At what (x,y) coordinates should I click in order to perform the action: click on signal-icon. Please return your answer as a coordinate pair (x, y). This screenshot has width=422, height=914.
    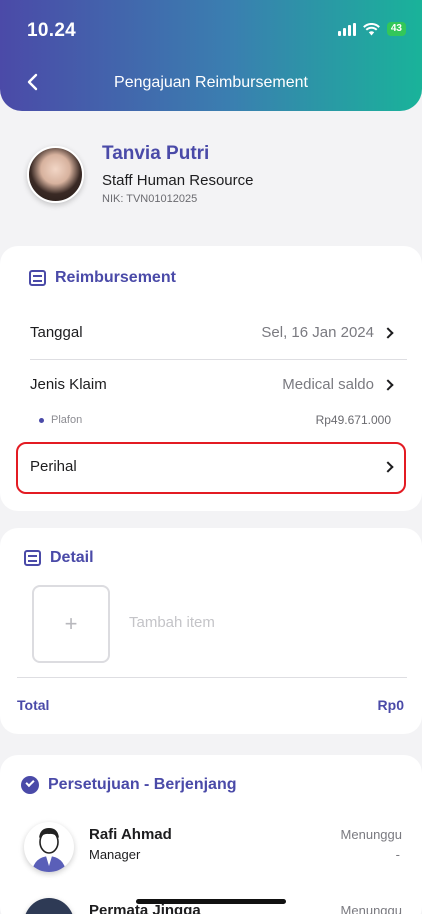
    Looking at the image, I should click on (346, 29).